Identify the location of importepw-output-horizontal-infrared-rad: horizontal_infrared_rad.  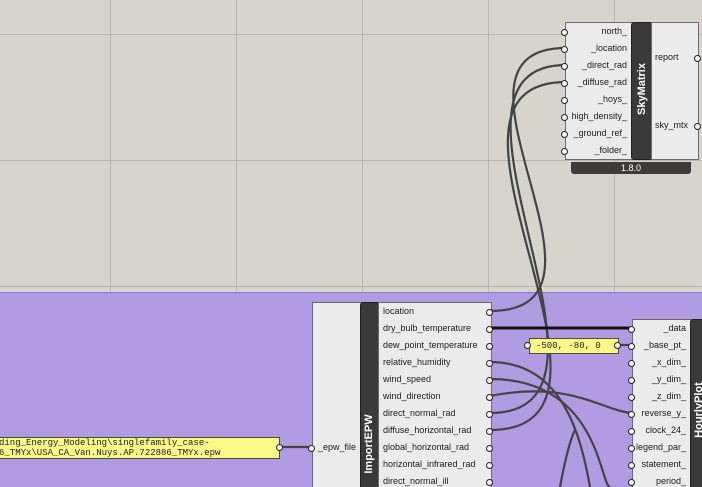
(437, 464).